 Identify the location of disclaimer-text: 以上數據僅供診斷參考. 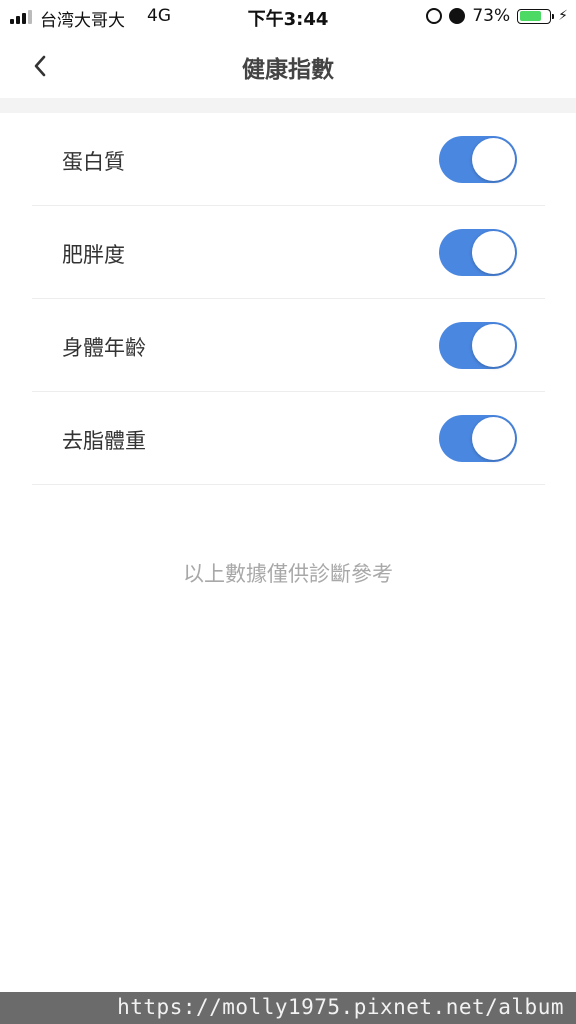
(288, 574).